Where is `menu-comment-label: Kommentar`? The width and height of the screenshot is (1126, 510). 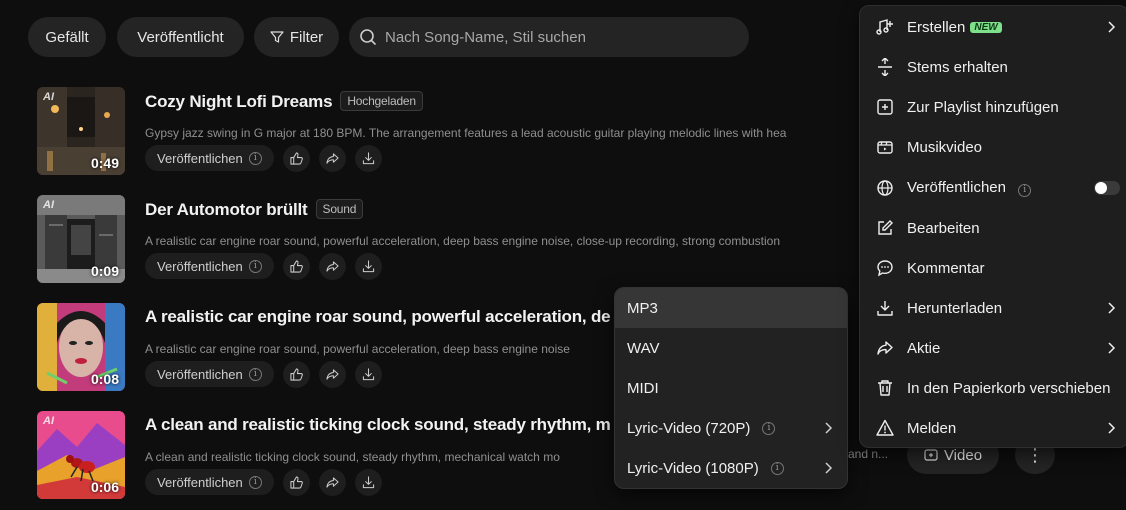 menu-comment-label: Kommentar is located at coordinates (946, 268).